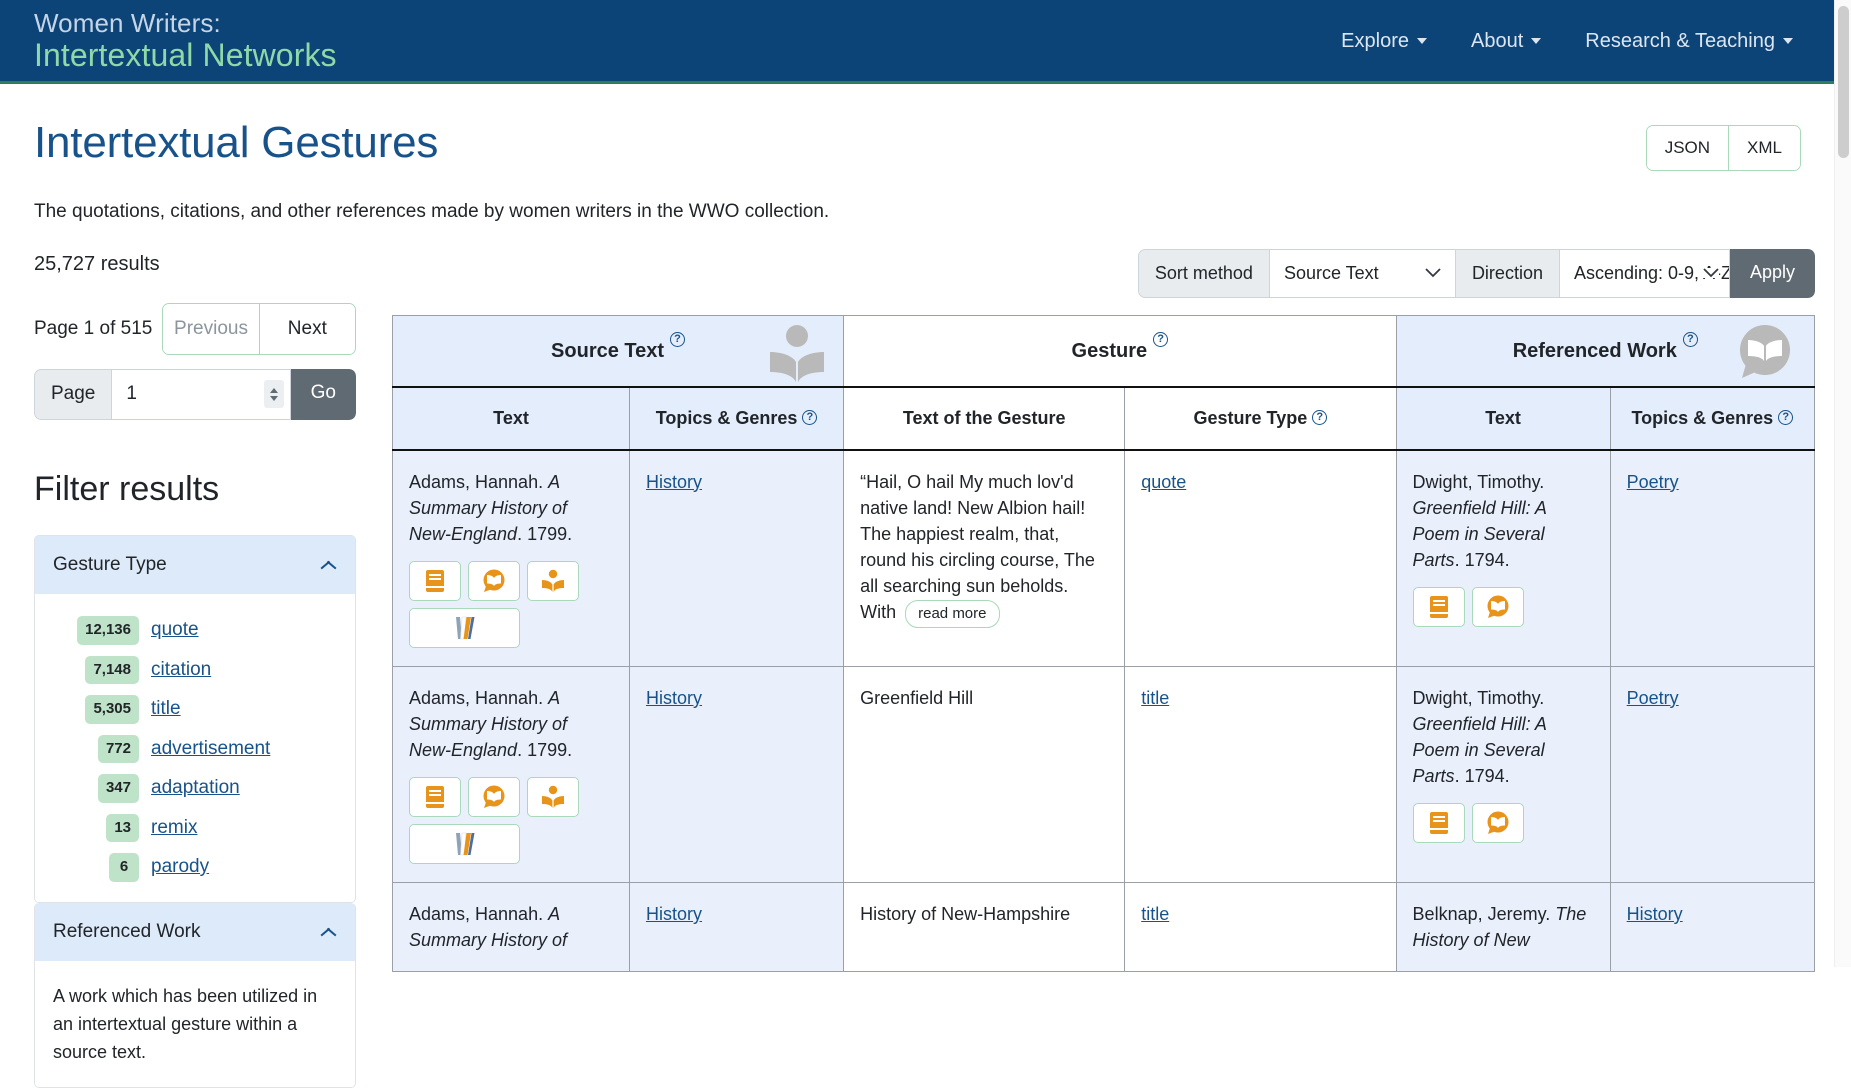 Image resolution: width=1851 pixels, height=1088 pixels. I want to click on group-header-source-text-label: Source Text, so click(608, 350).